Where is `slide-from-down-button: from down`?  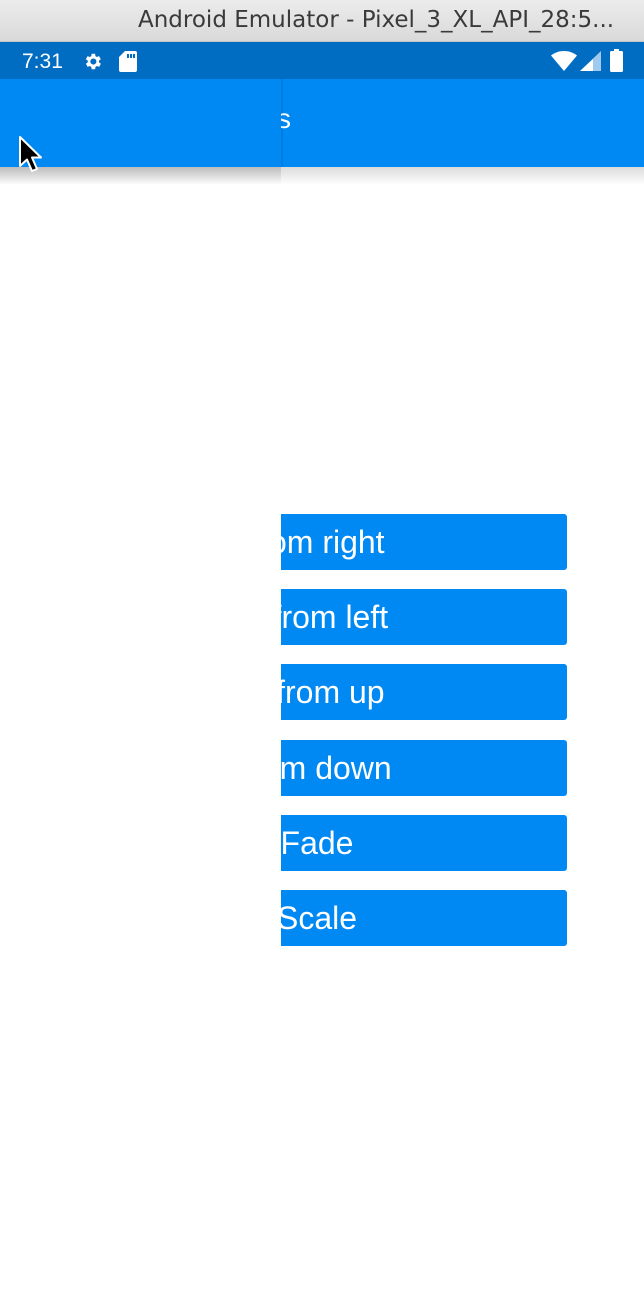
slide-from-down-button: from down is located at coordinates (424, 768).